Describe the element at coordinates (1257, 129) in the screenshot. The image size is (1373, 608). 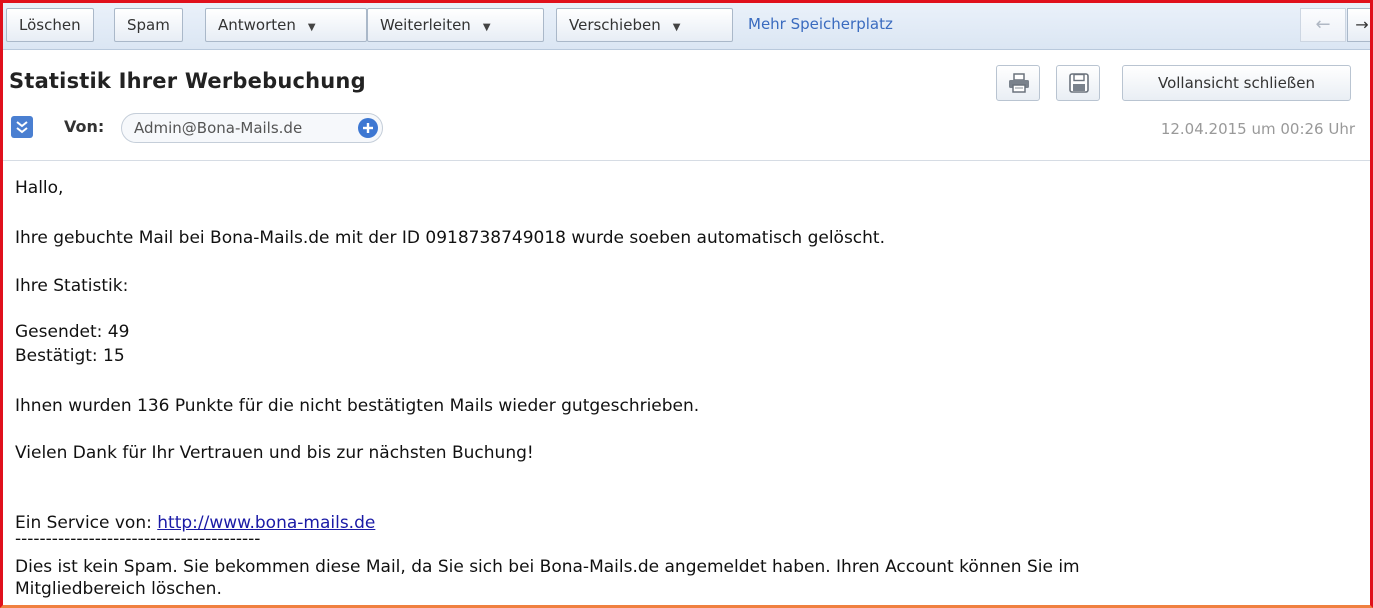
I see `mail-date: 12.04.2015 um 00:26 Uhr` at that location.